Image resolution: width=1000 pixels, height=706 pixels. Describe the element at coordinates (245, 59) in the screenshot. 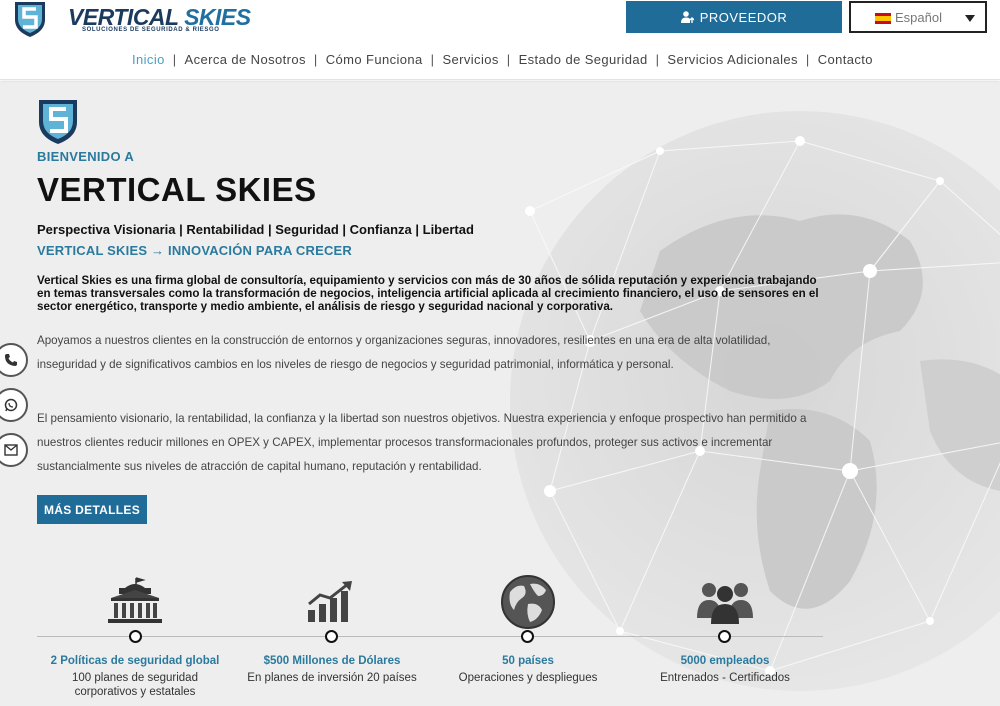

I see `nav-item-acerca: Acerca de Nosotros` at that location.